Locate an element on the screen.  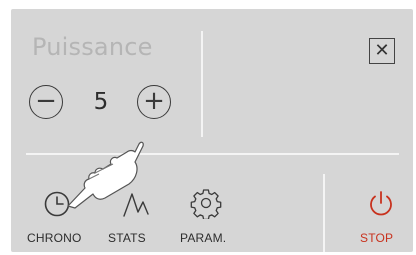
stop-divider is located at coordinates (324, 213).